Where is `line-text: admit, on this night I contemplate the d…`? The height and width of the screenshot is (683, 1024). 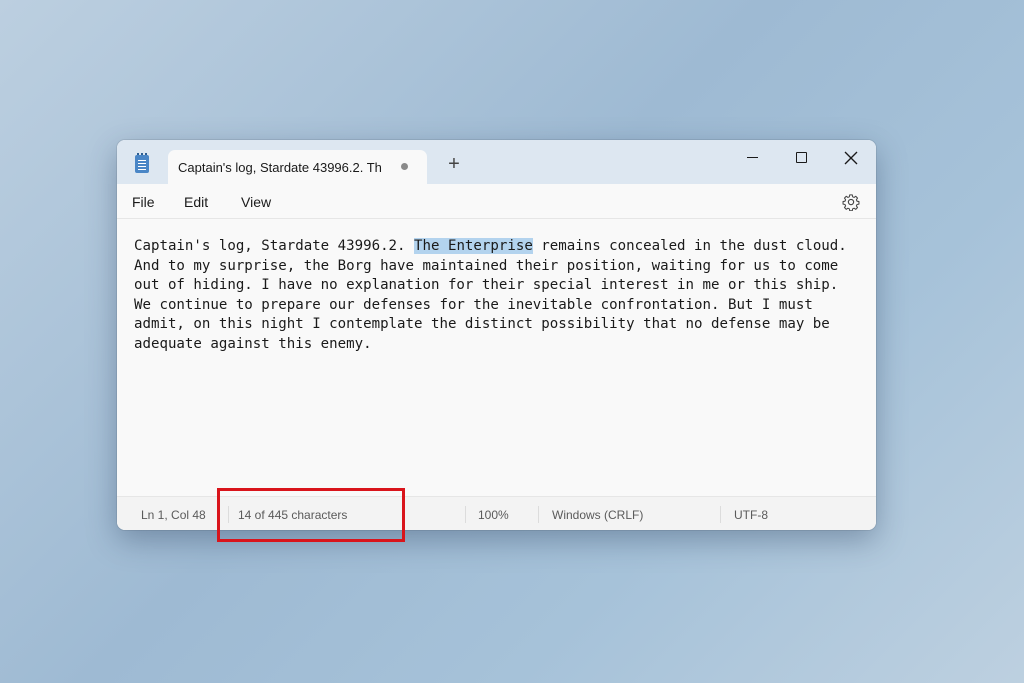 line-text: admit, on this night I contemplate the d… is located at coordinates (482, 324).